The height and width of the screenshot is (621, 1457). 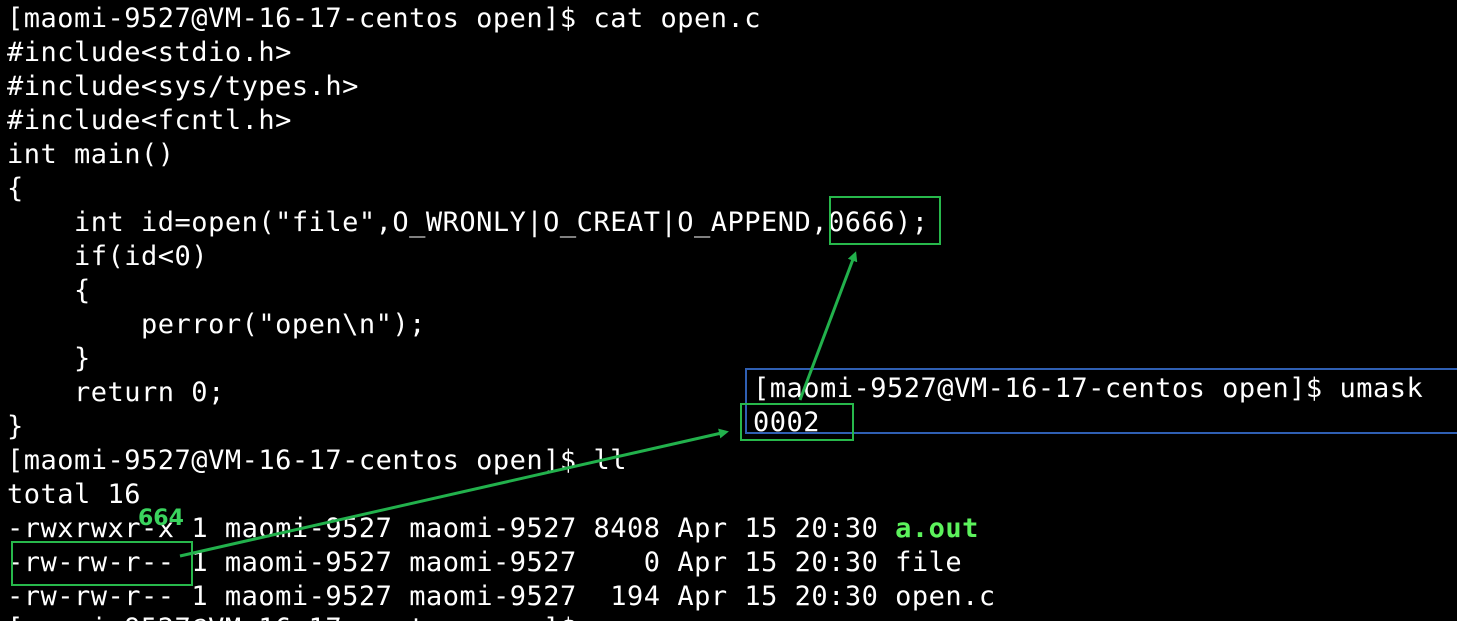 I want to click on listing-size: 0, so click(x=627, y=562).